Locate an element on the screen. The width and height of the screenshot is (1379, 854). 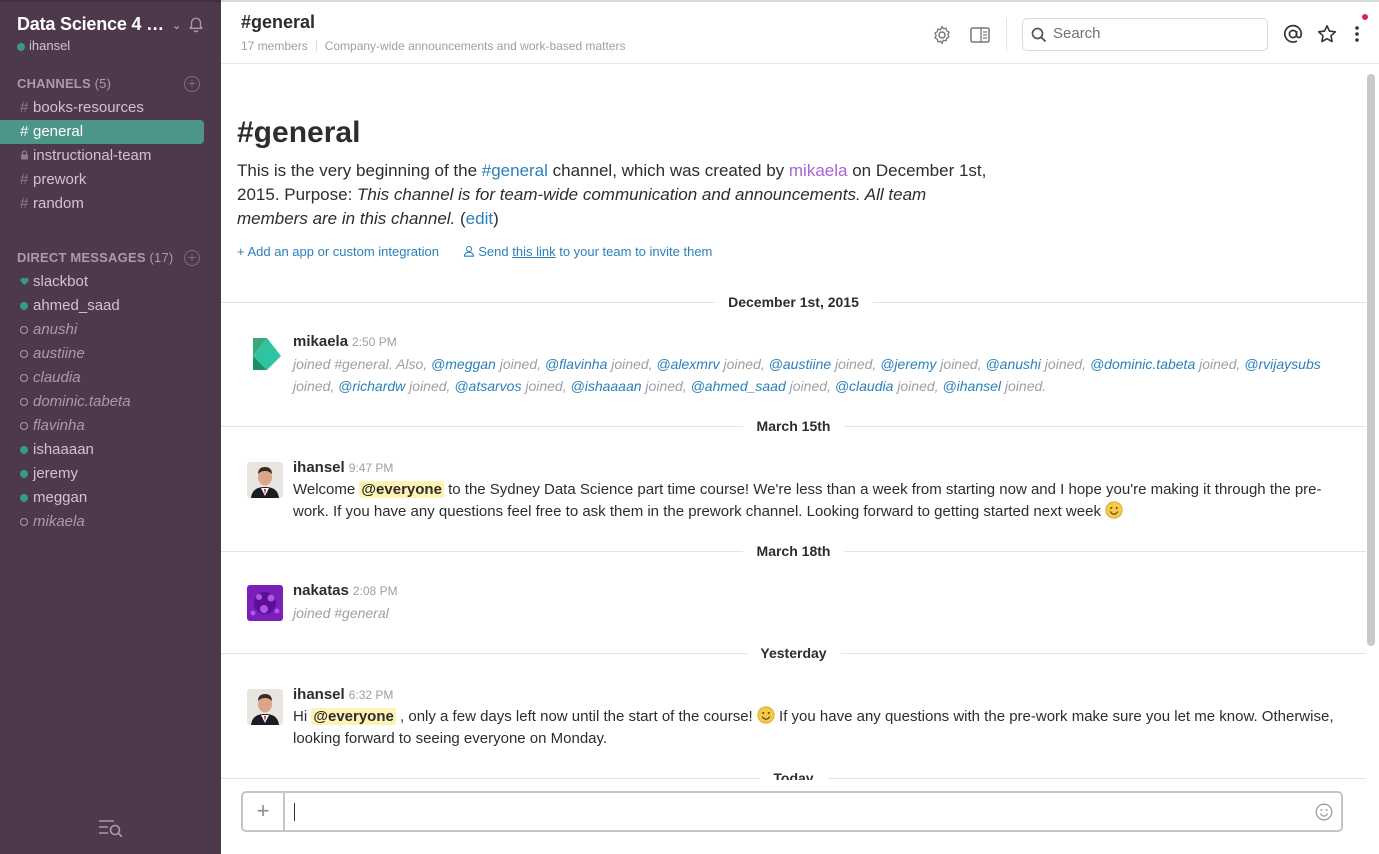
channel-prework: # prework is located at coordinates (102, 180).